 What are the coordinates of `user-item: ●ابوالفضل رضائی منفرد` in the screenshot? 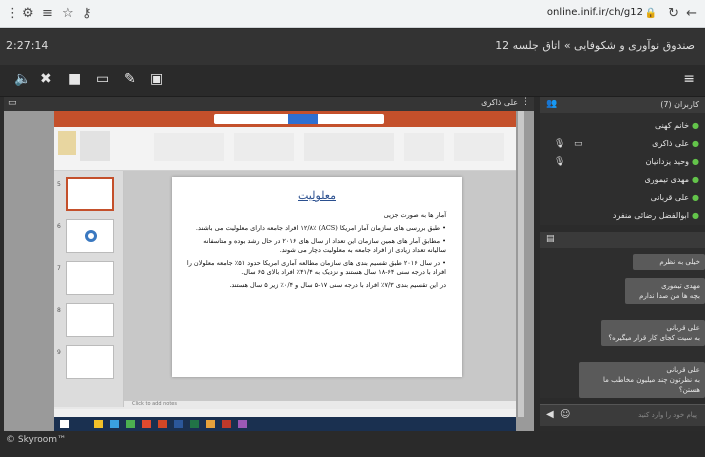 It's located at (656, 215).